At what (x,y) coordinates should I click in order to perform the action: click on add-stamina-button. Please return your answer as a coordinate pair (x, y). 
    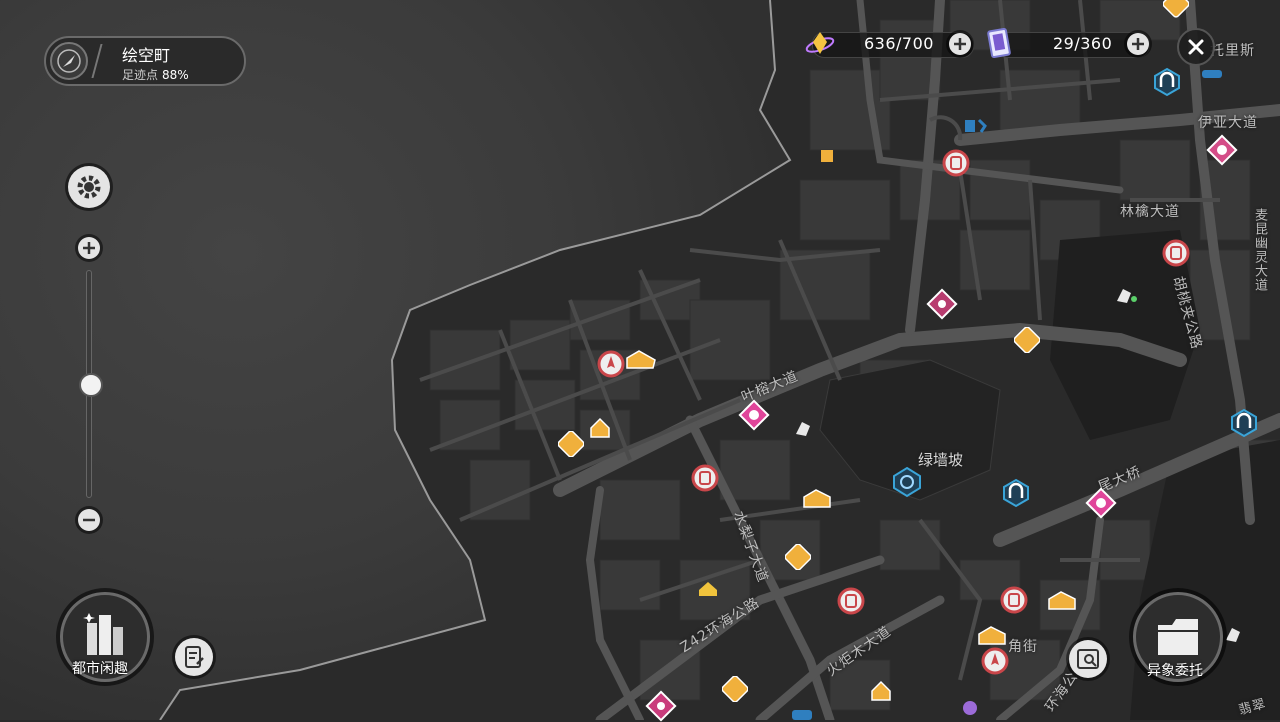
    Looking at the image, I should click on (960, 44).